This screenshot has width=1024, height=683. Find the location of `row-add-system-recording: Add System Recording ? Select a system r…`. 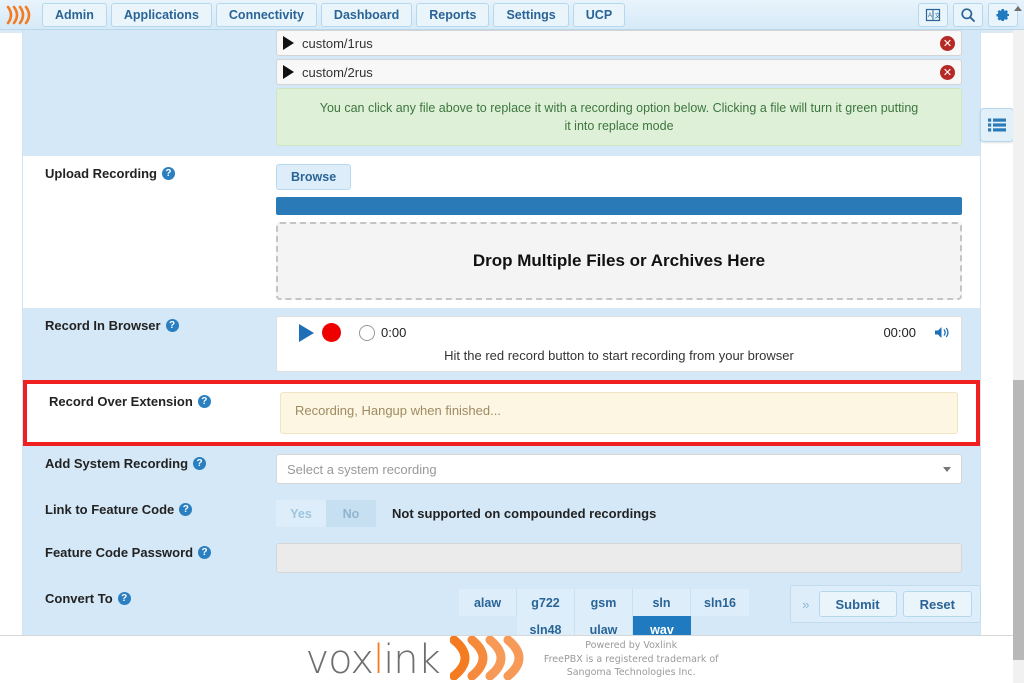

row-add-system-recording: Add System Recording ? Select a system r… is located at coordinates (501, 469).